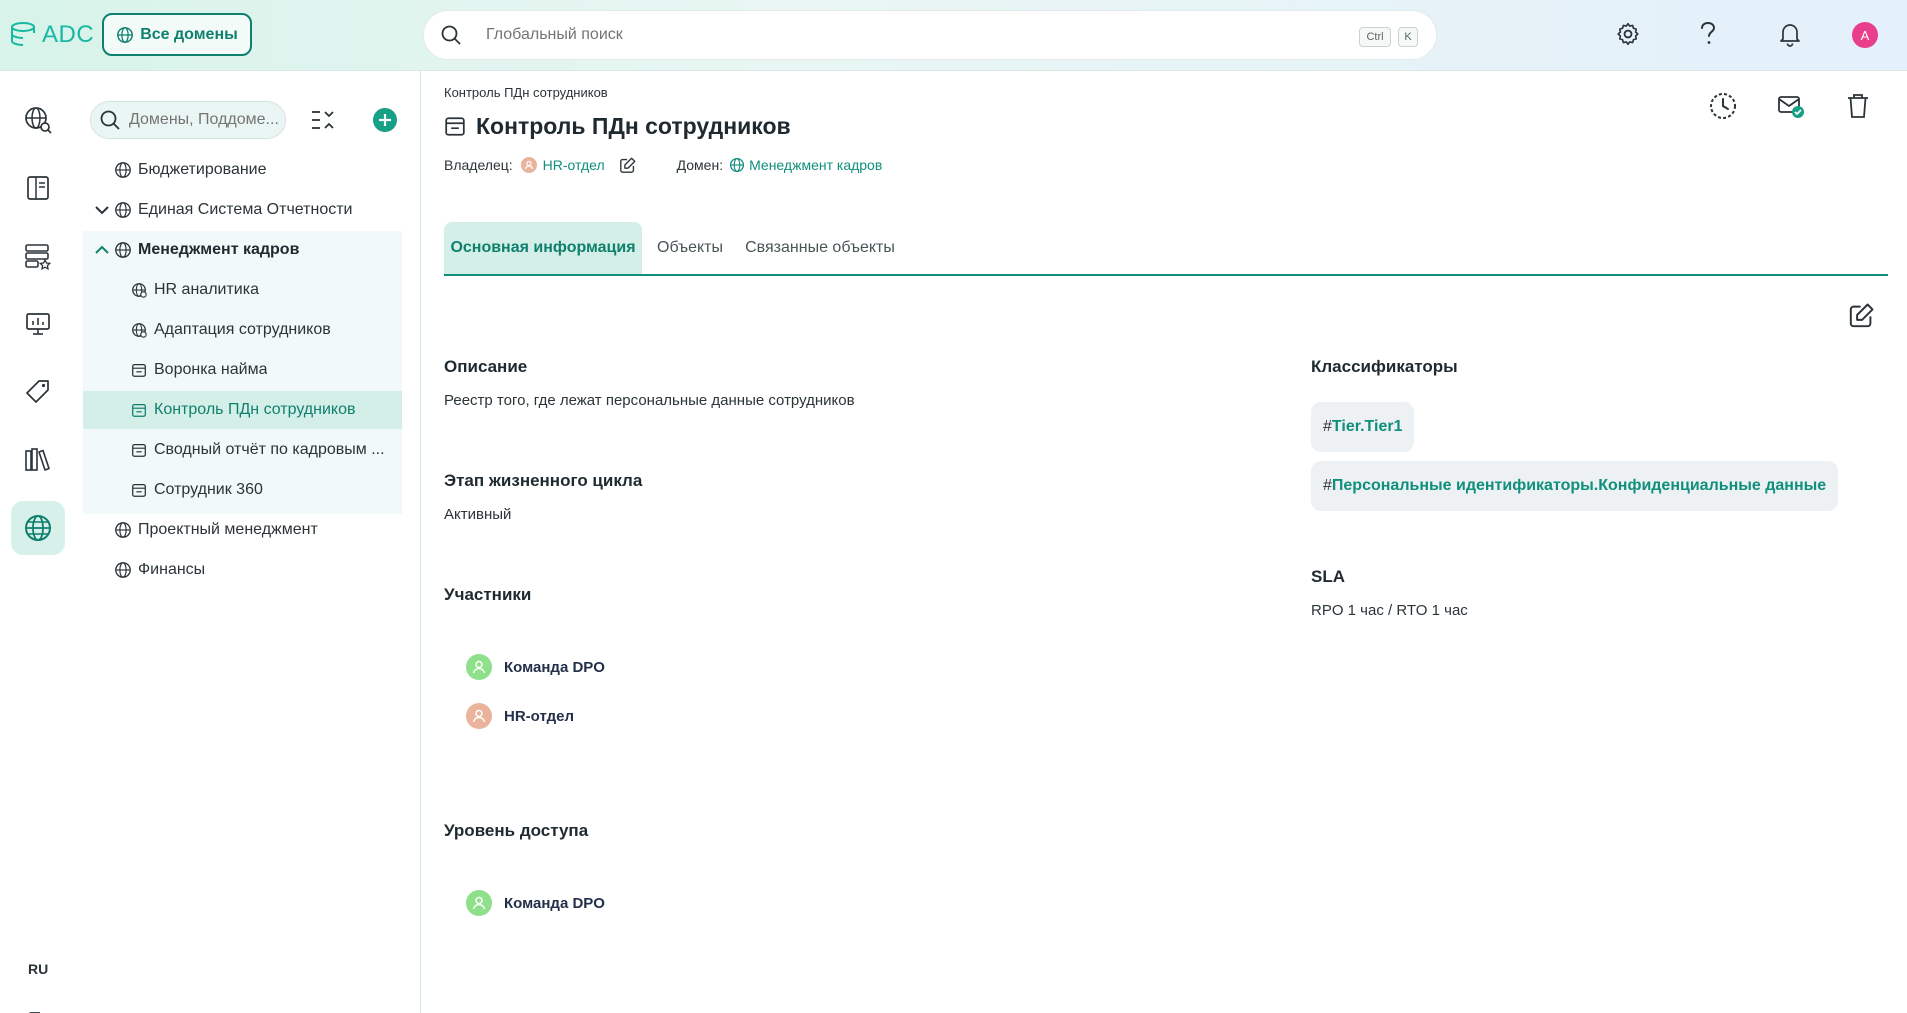 The height and width of the screenshot is (1013, 1907). Describe the element at coordinates (242, 290) in the screenshot. I see `tree-item: HR аналитика` at that location.